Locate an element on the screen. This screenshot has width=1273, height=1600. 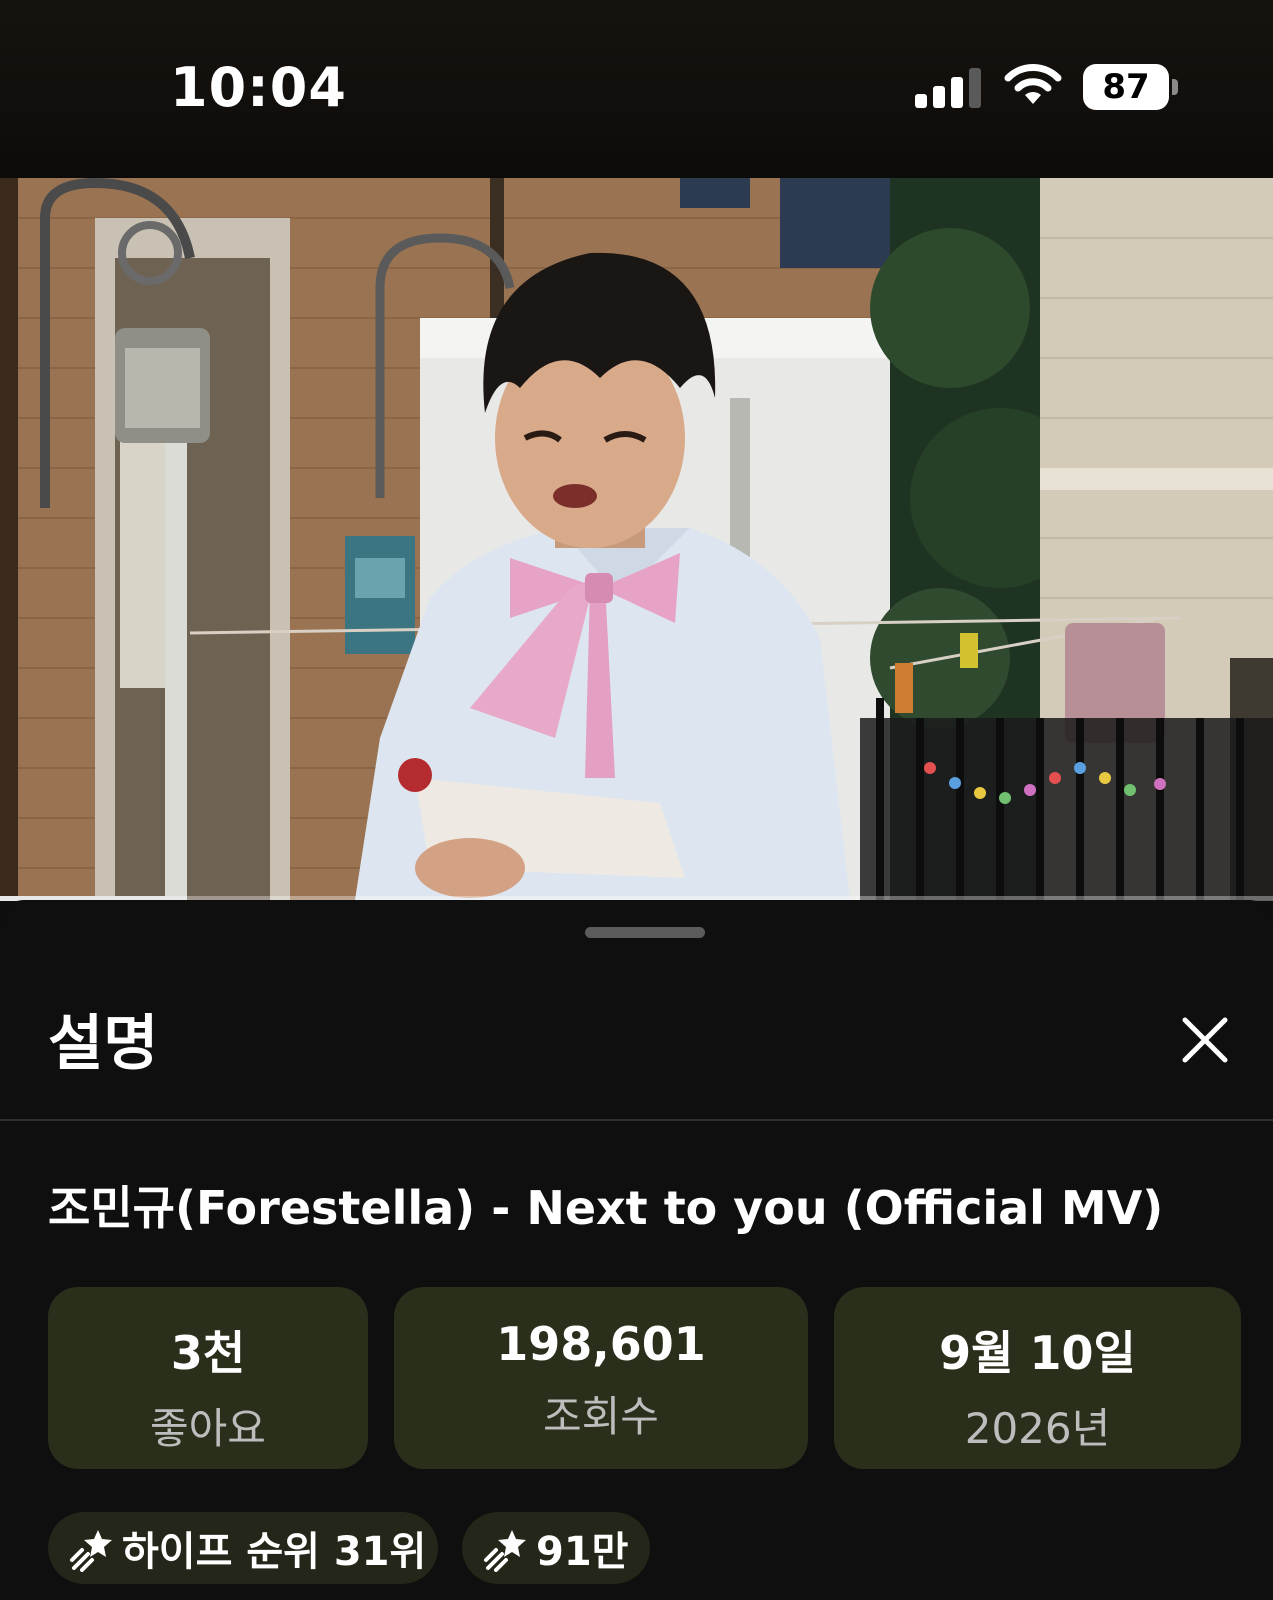
chip-label: 하이프 순위 31위 is located at coordinates (274, 1552).